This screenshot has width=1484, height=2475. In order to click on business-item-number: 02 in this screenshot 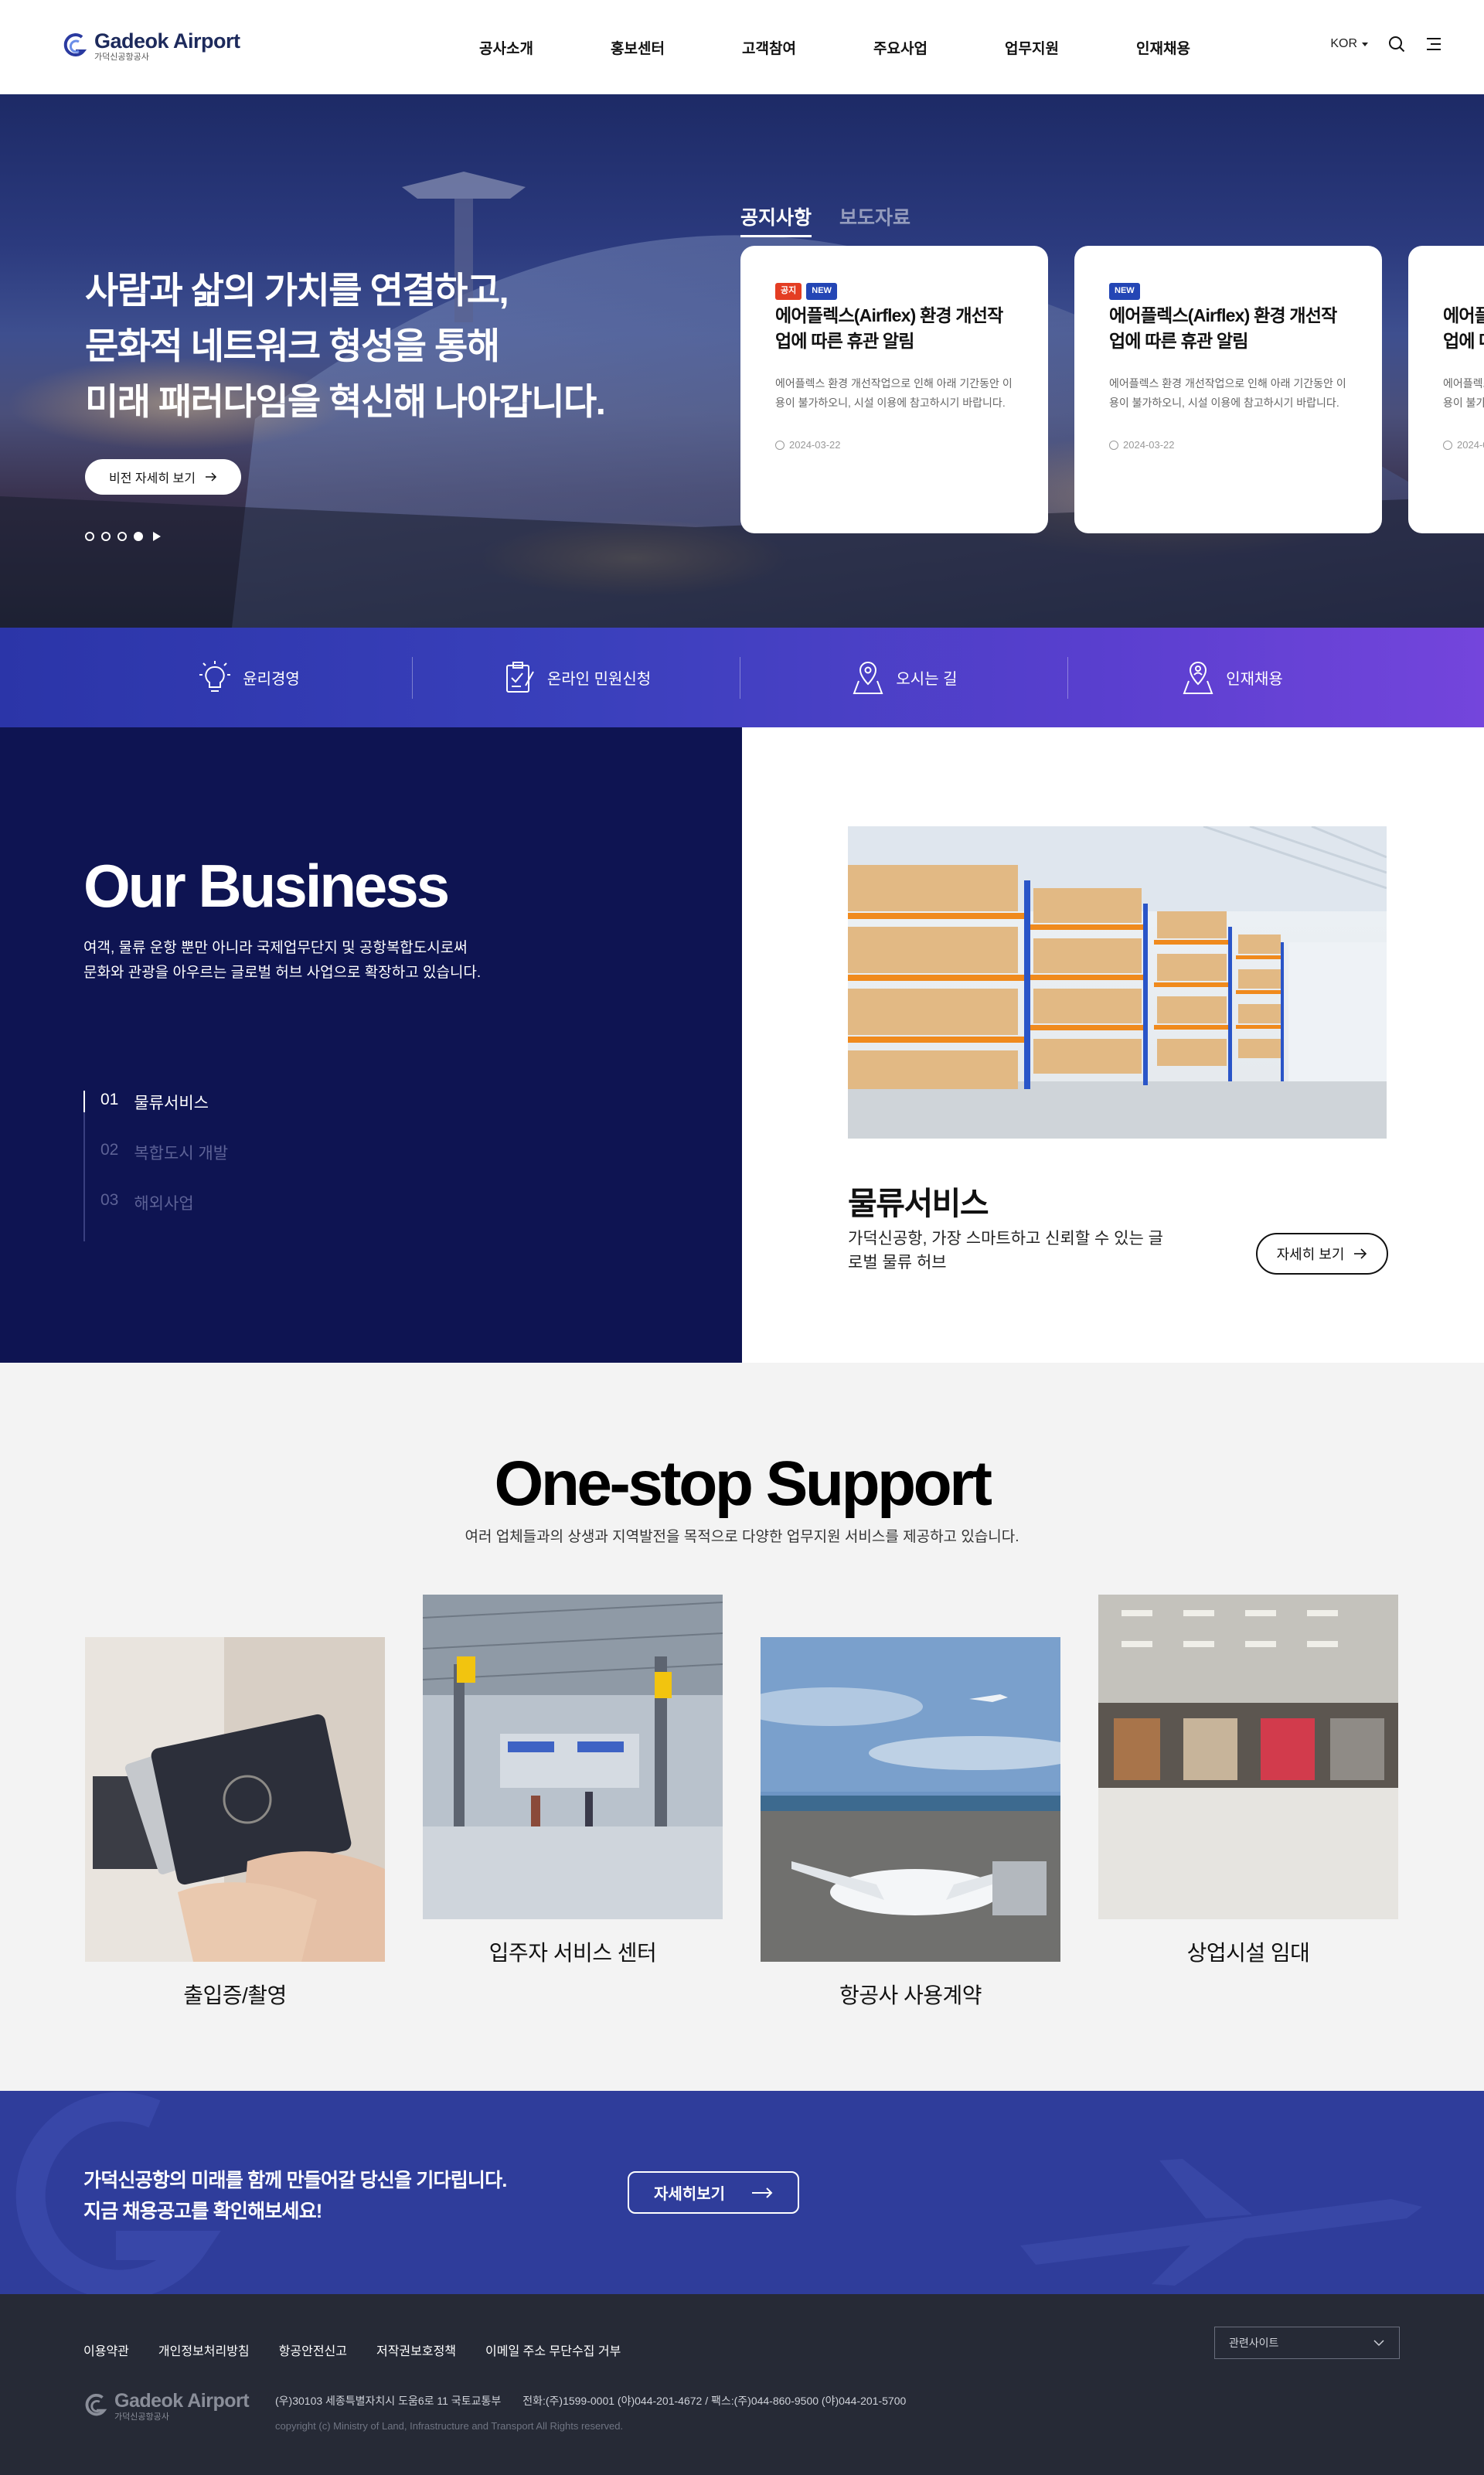, I will do `click(109, 1150)`.